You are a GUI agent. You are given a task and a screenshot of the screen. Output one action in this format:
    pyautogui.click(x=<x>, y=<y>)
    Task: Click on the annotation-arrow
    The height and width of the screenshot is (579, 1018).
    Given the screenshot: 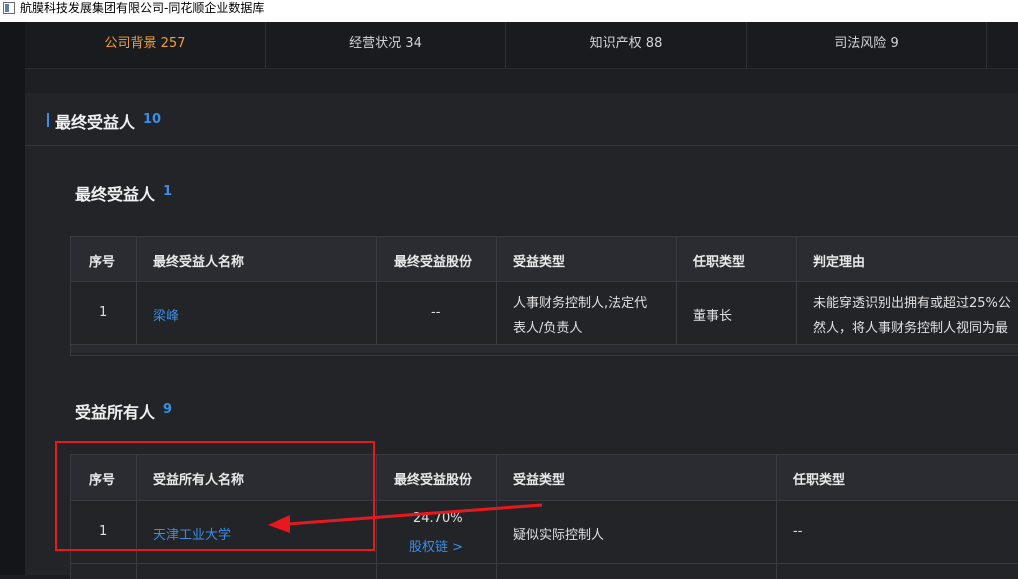 What is the action you would take?
    pyautogui.click(x=405, y=518)
    